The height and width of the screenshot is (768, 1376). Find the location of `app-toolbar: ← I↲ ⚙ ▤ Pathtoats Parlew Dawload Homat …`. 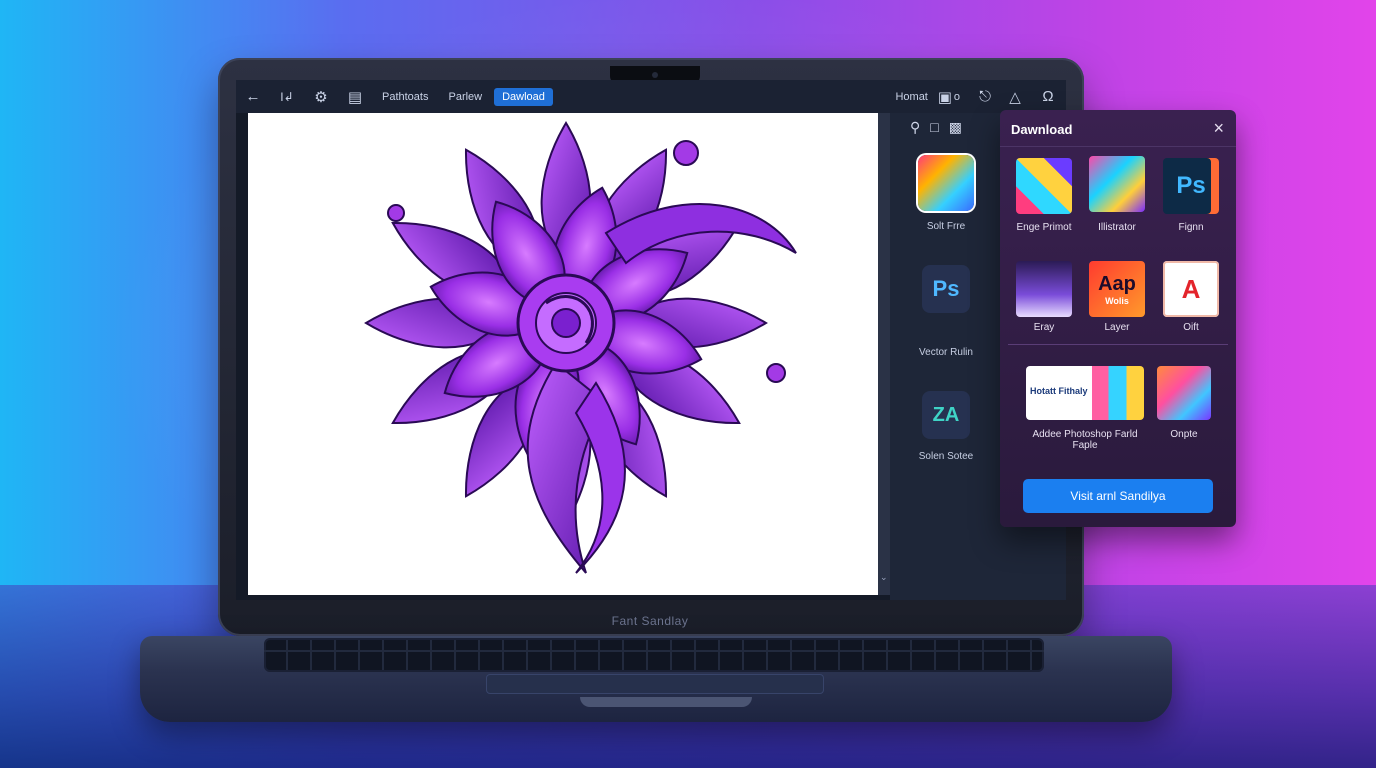

app-toolbar: ← I↲ ⚙ ▤ Pathtoats Parlew Dawload Homat … is located at coordinates (651, 96).